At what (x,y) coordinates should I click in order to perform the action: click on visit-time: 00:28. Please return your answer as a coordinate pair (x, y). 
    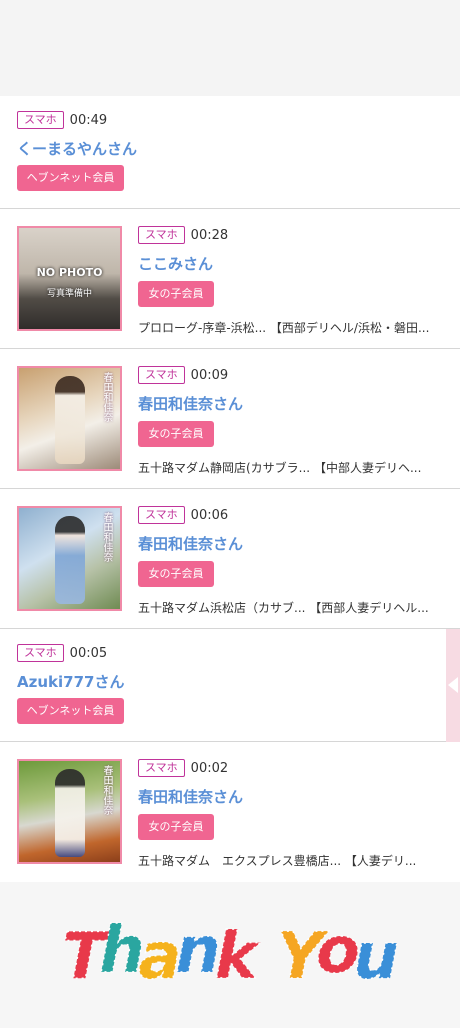
    Looking at the image, I should click on (209, 235).